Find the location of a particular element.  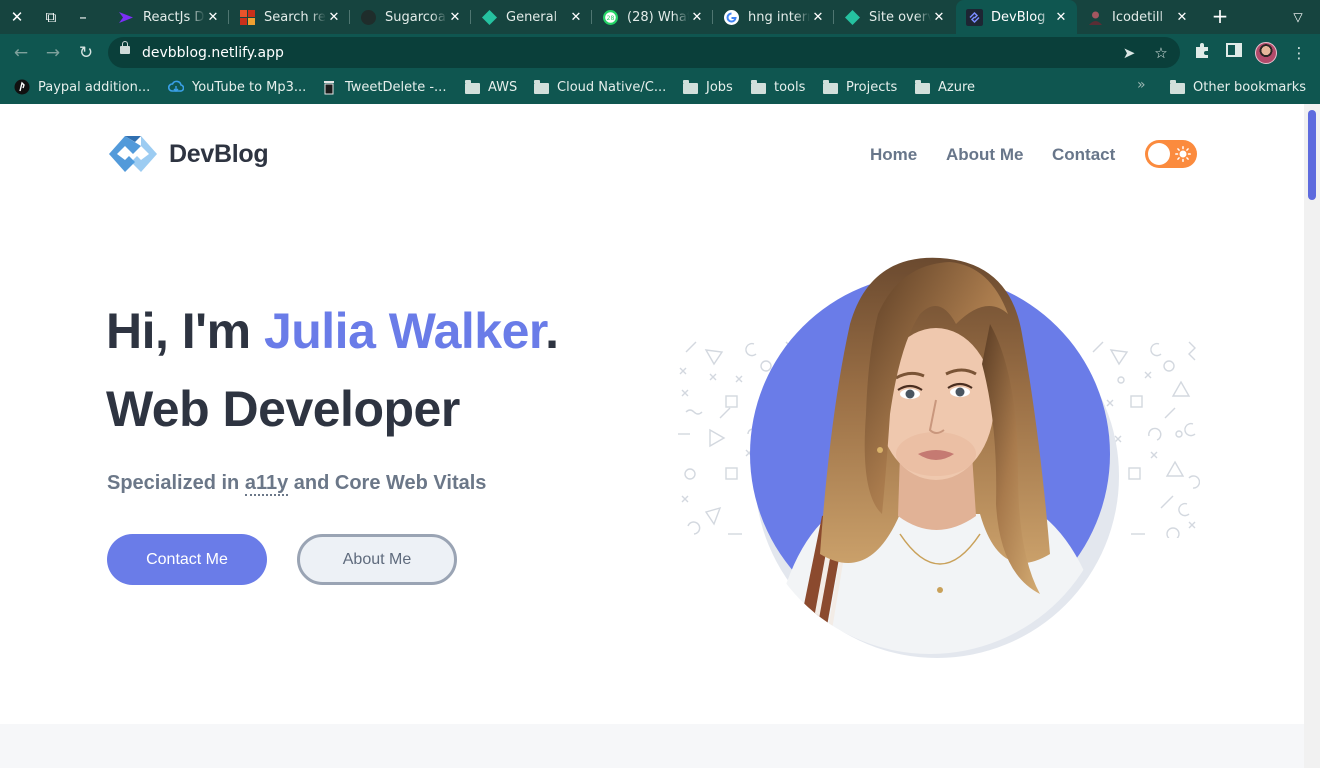

sun-icon is located at coordinates (1183, 154).